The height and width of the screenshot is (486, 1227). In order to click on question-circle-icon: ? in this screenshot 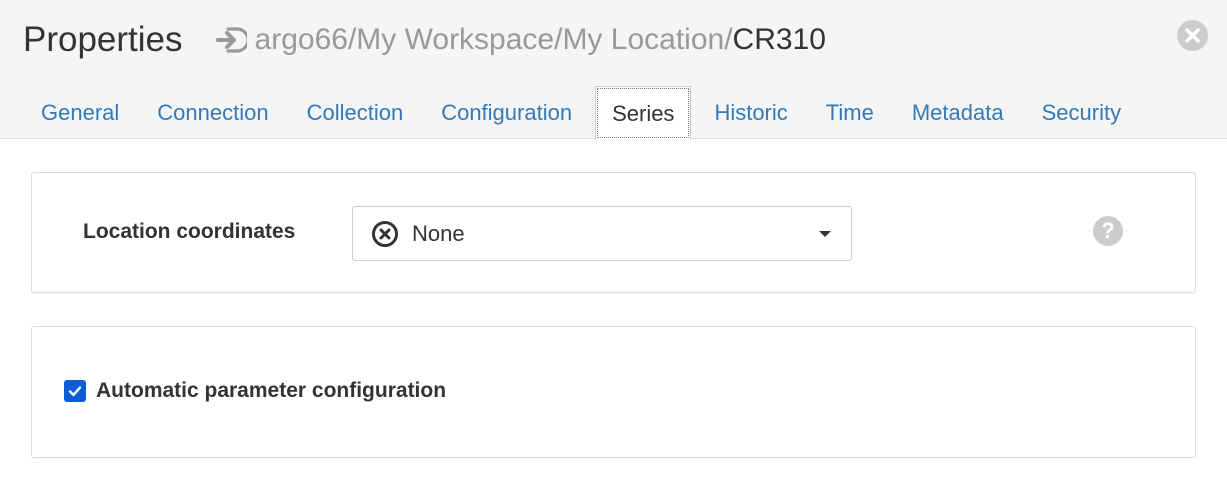, I will do `click(1108, 231)`.